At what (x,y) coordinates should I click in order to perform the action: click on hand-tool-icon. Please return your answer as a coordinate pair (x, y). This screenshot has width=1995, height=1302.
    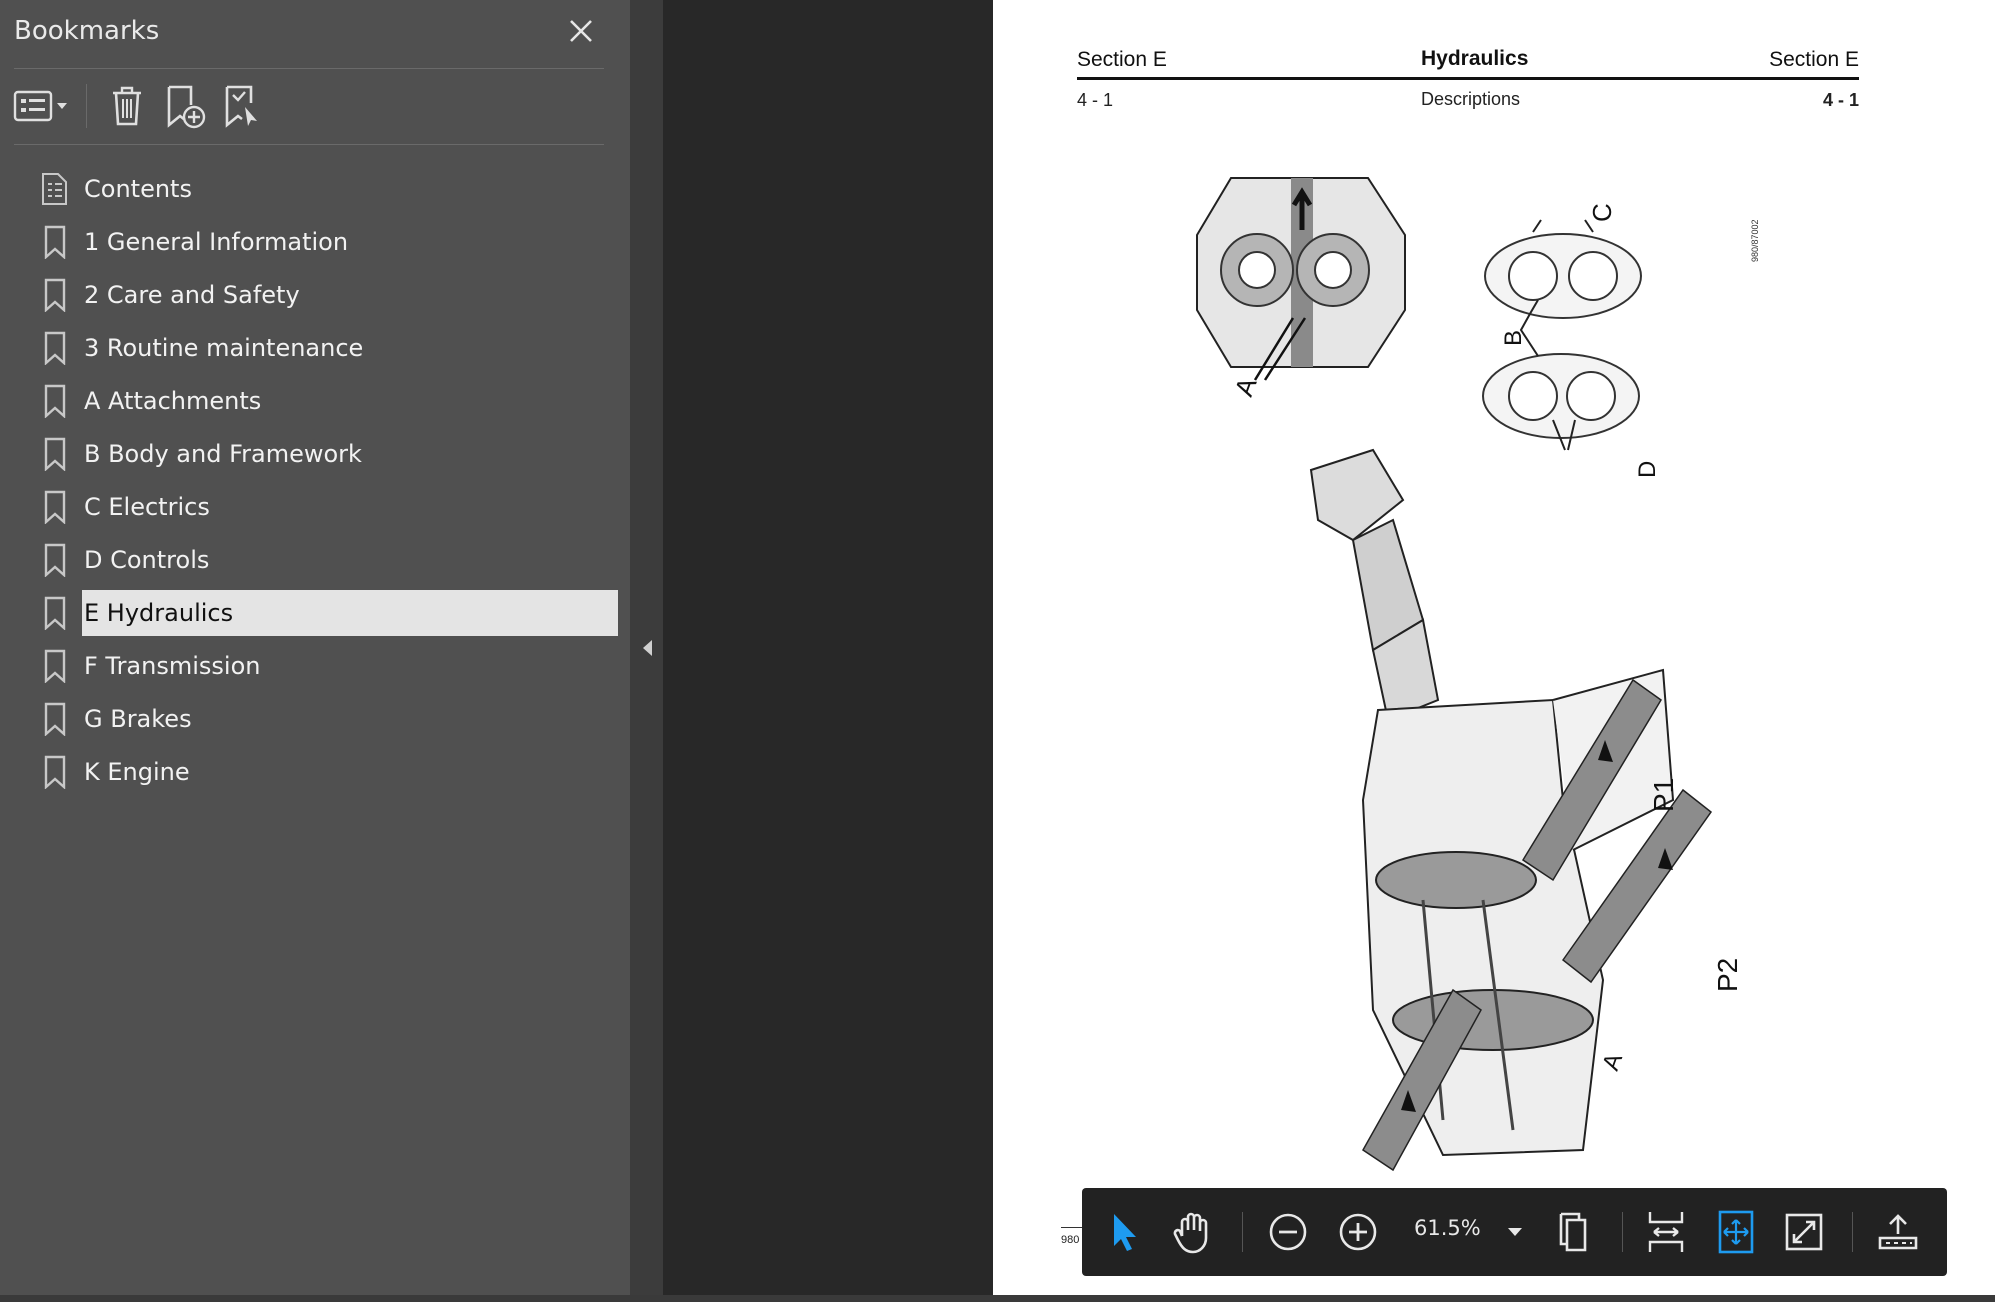
    Looking at the image, I should click on (1193, 1232).